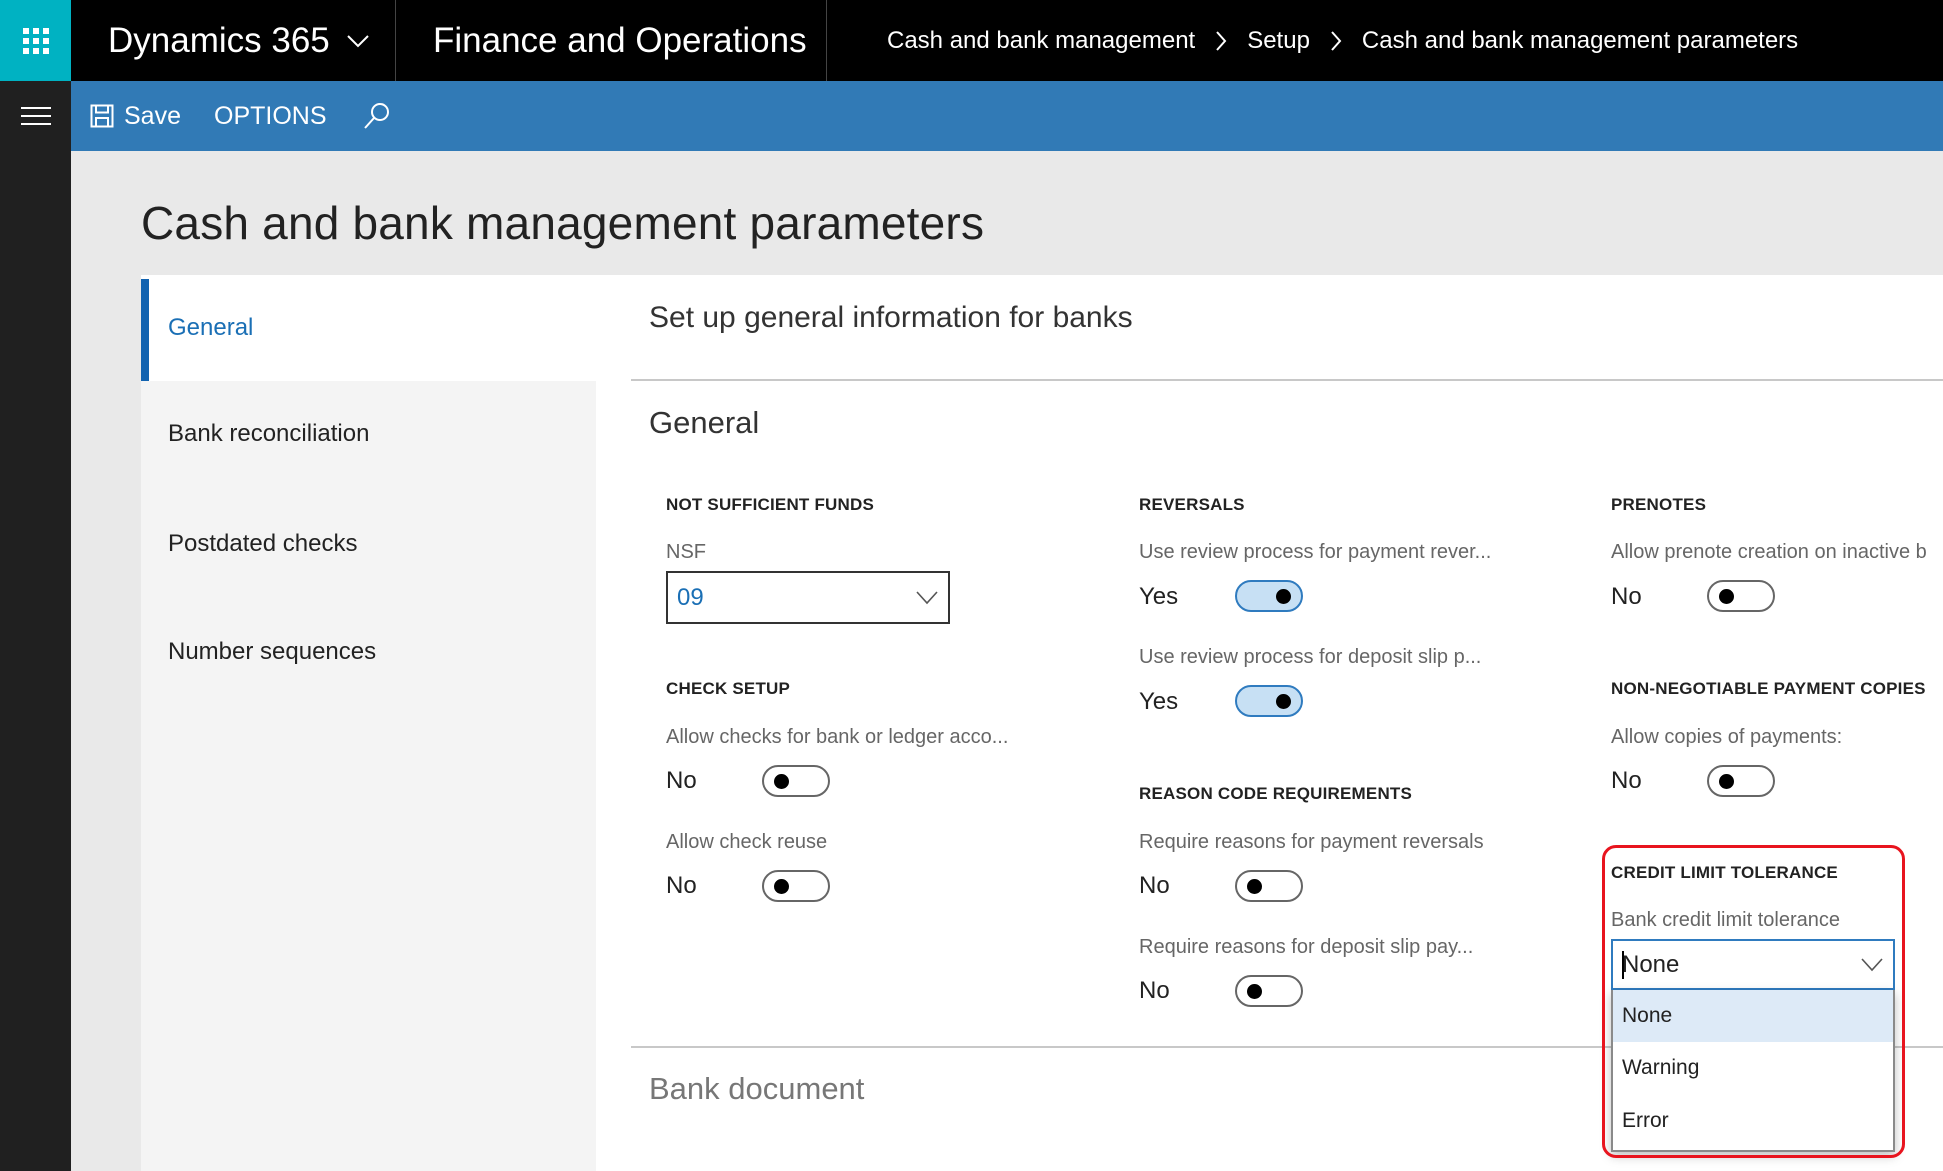  Describe the element at coordinates (1741, 781) in the screenshot. I see `allow-copies-toggle` at that location.